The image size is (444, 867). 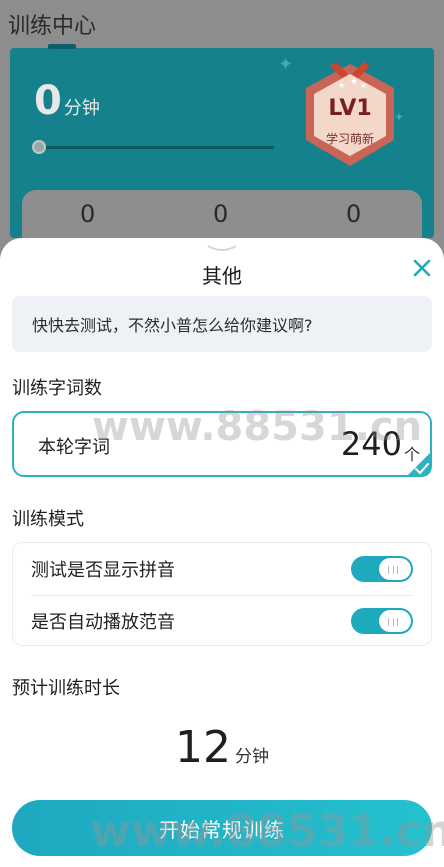 What do you see at coordinates (422, 268) in the screenshot?
I see `close-icon` at bounding box center [422, 268].